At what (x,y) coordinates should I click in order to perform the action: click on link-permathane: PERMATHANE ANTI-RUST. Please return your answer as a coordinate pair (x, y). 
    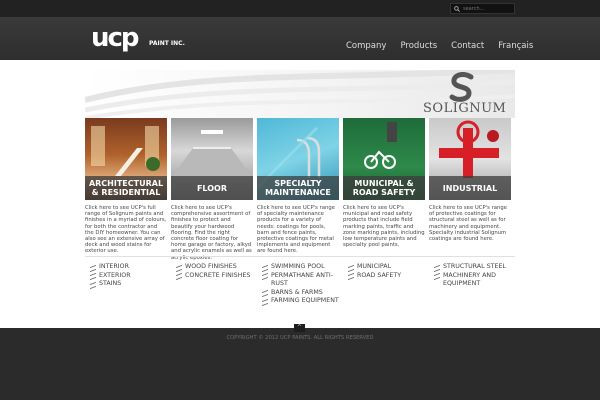
    Looking at the image, I should click on (303, 280).